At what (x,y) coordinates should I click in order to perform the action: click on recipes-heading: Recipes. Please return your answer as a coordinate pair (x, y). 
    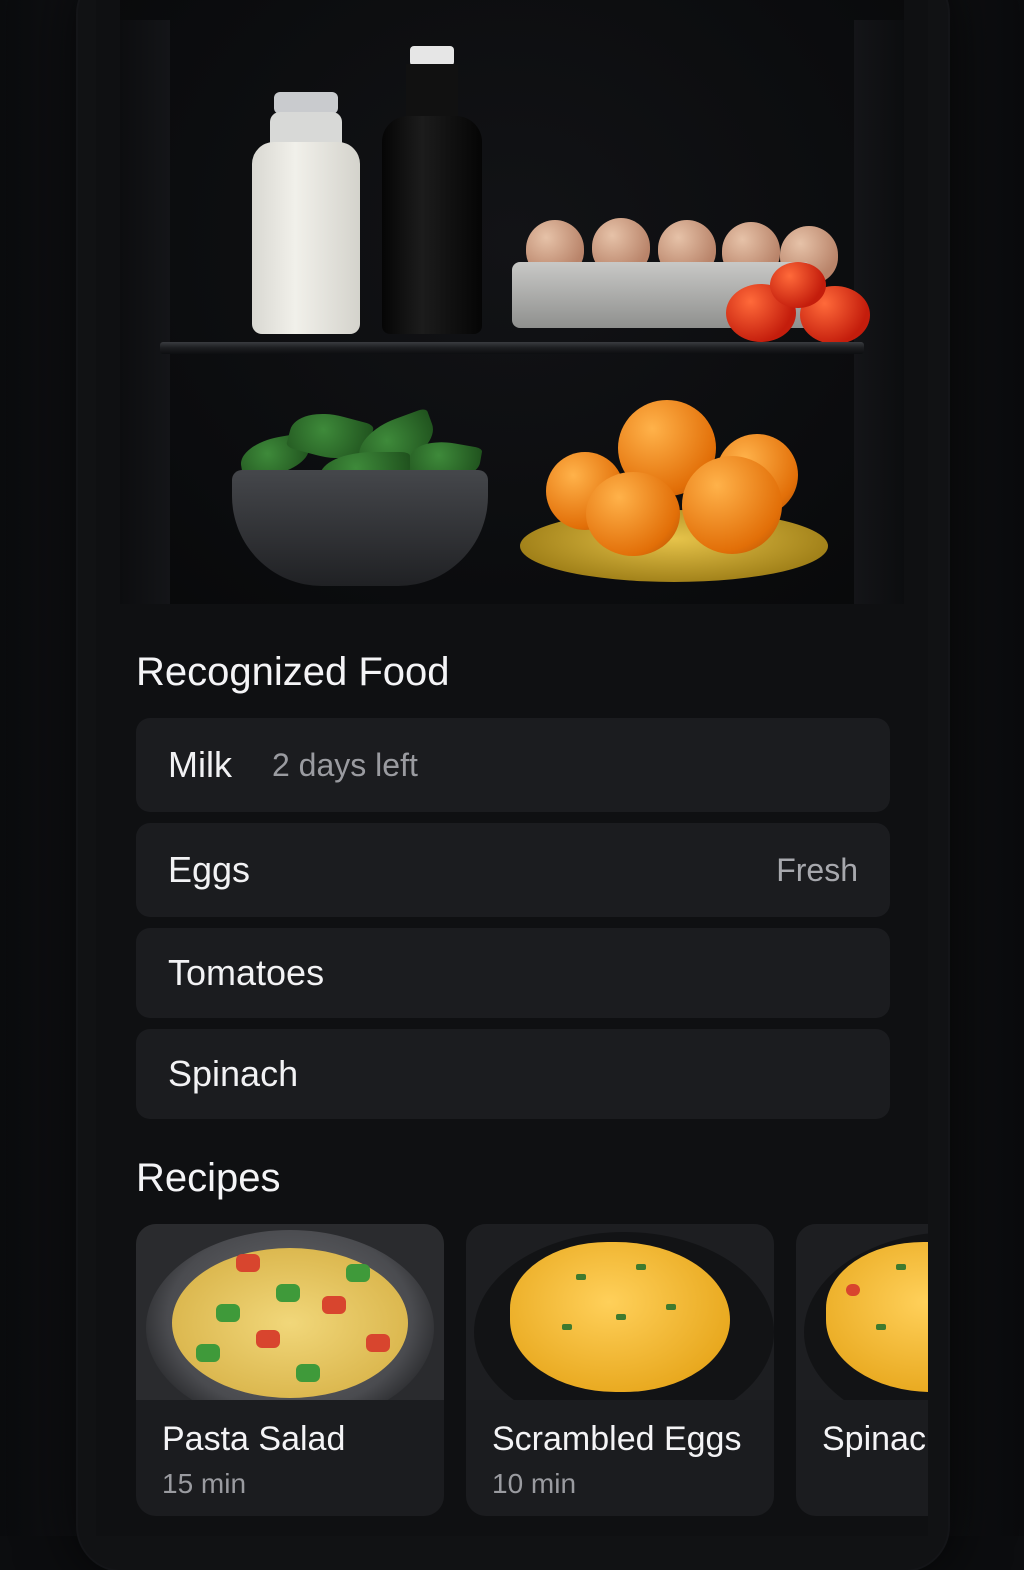
    Looking at the image, I should click on (208, 1178).